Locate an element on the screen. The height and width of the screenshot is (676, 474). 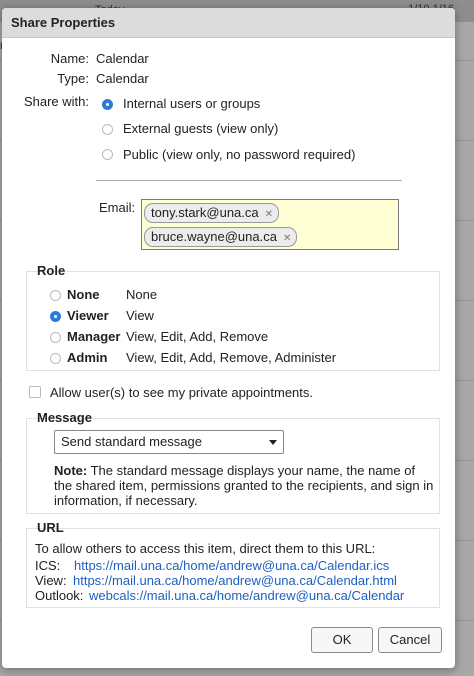
email-input: tony.stark@una.ca ✕ bruce.wayne@una.ca ✕ is located at coordinates (270, 224).